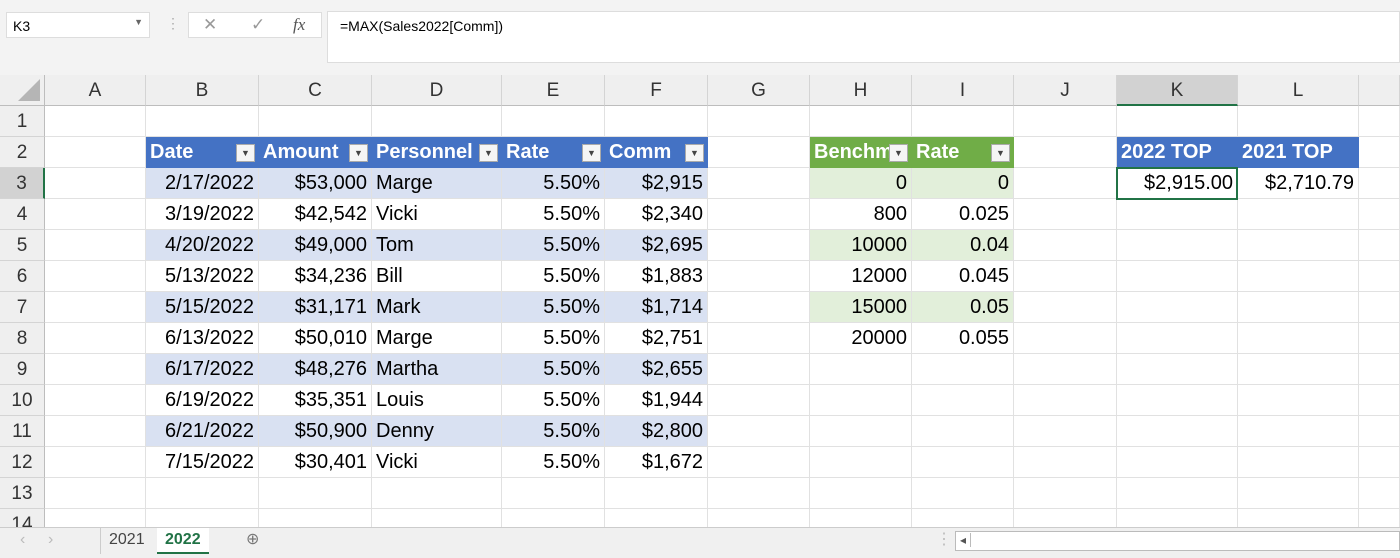 The image size is (1400, 558). Describe the element at coordinates (437, 276) in the screenshot. I see `sales-cell: Bill` at that location.